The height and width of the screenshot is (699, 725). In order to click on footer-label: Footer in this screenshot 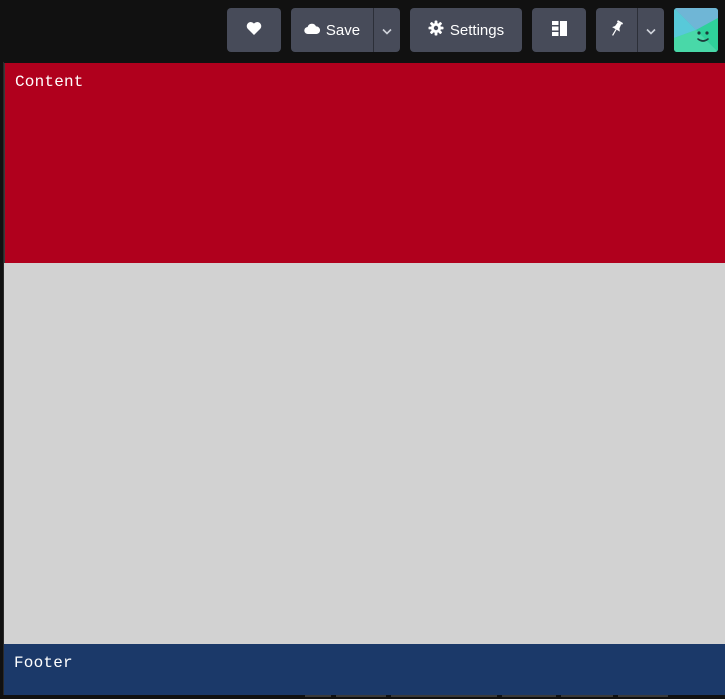, I will do `click(43, 663)`.